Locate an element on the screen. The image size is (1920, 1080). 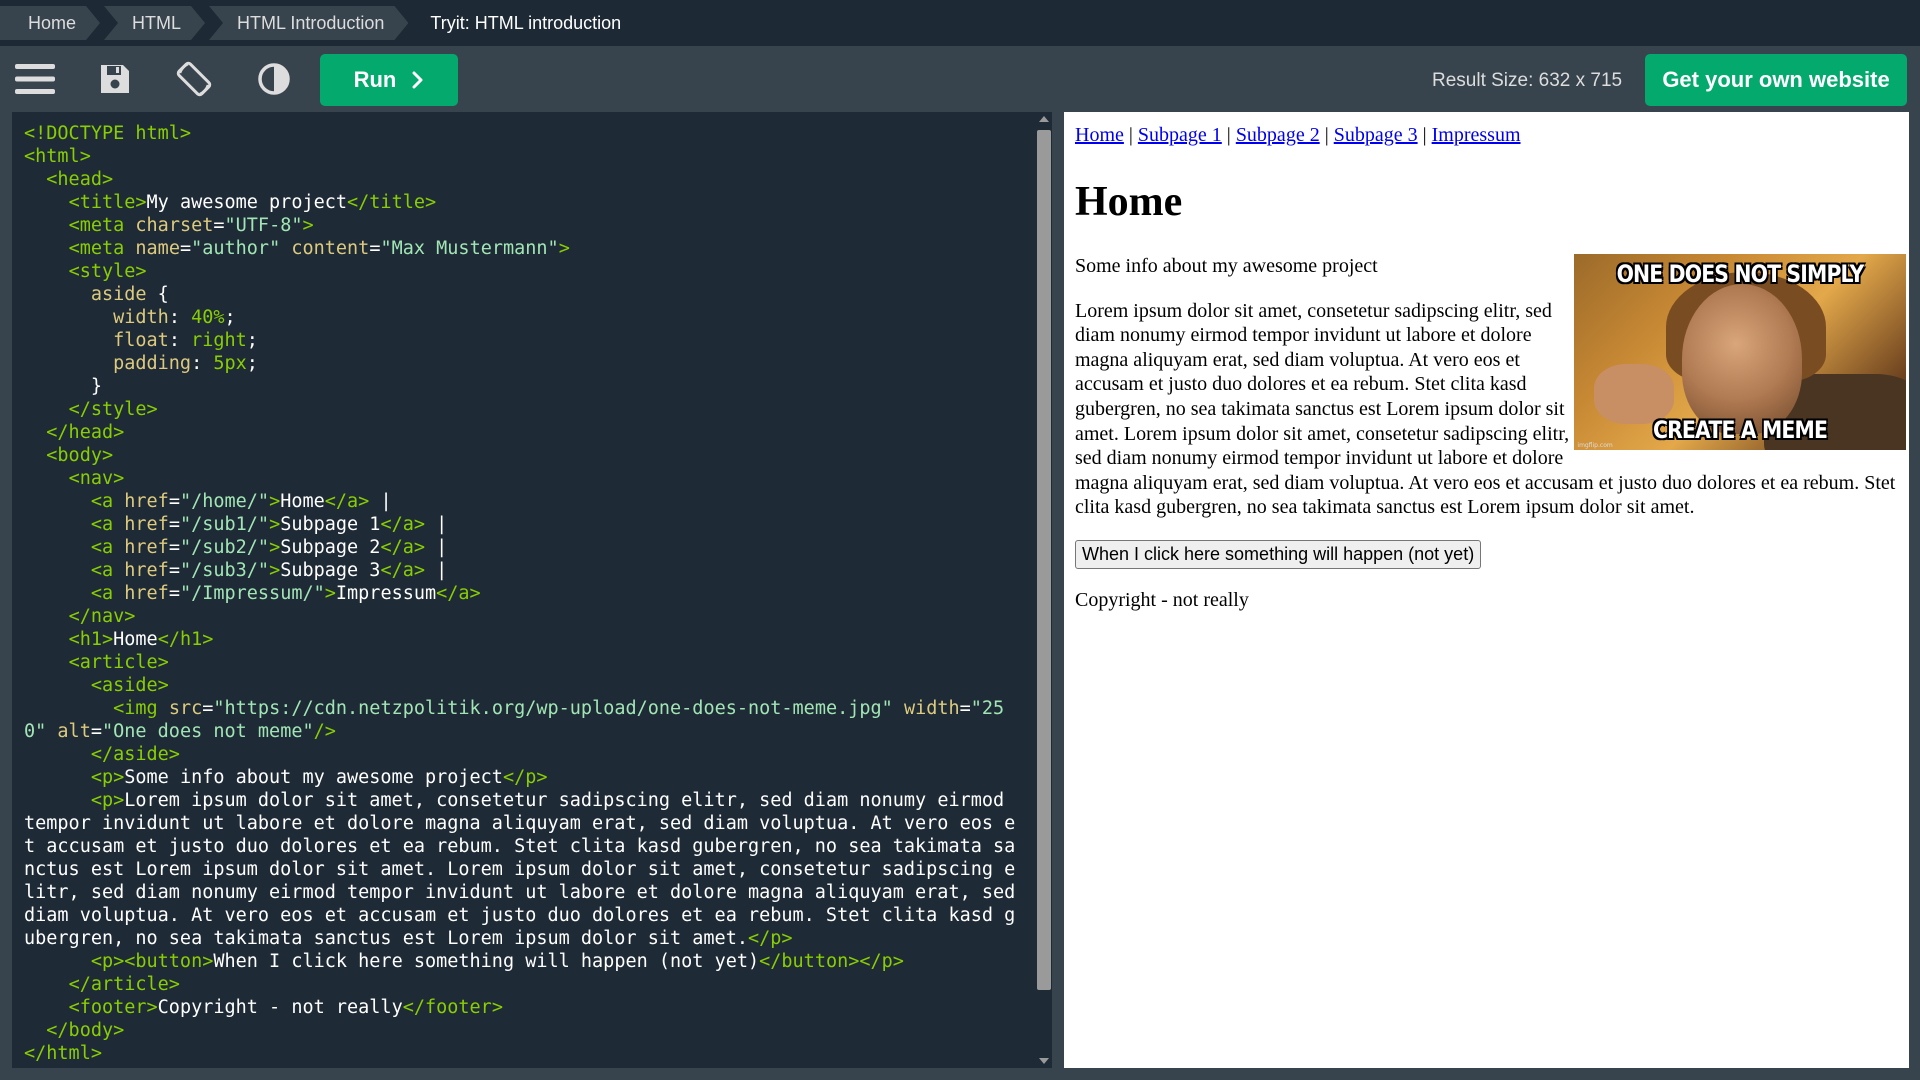
result-heading: Home is located at coordinates (1129, 202).